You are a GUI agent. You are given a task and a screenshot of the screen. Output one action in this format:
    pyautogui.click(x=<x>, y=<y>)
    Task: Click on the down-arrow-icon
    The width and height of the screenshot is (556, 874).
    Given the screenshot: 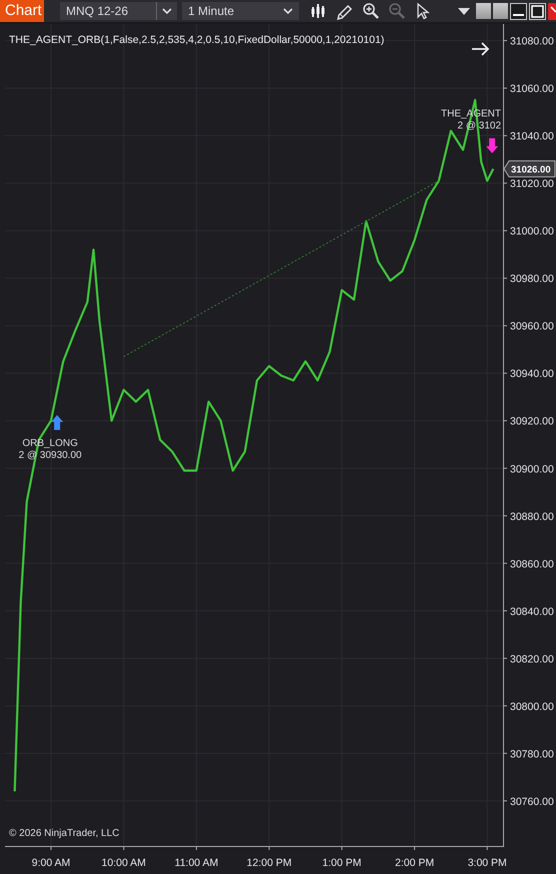 What is the action you would take?
    pyautogui.click(x=492, y=146)
    